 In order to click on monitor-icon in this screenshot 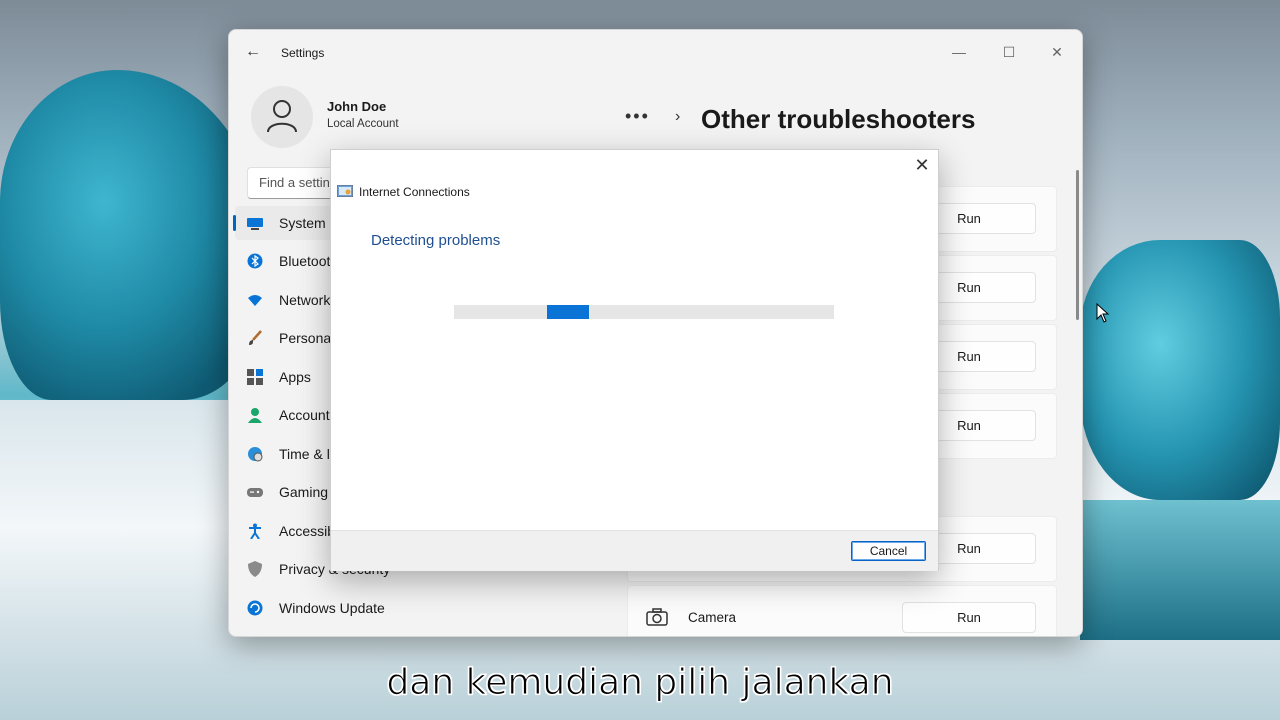, I will do `click(255, 224)`.